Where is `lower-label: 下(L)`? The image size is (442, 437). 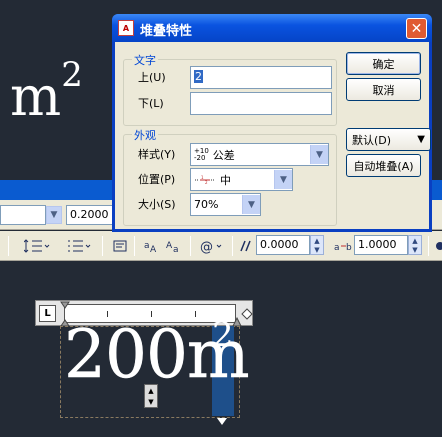
lower-label: 下(L) is located at coordinates (151, 103).